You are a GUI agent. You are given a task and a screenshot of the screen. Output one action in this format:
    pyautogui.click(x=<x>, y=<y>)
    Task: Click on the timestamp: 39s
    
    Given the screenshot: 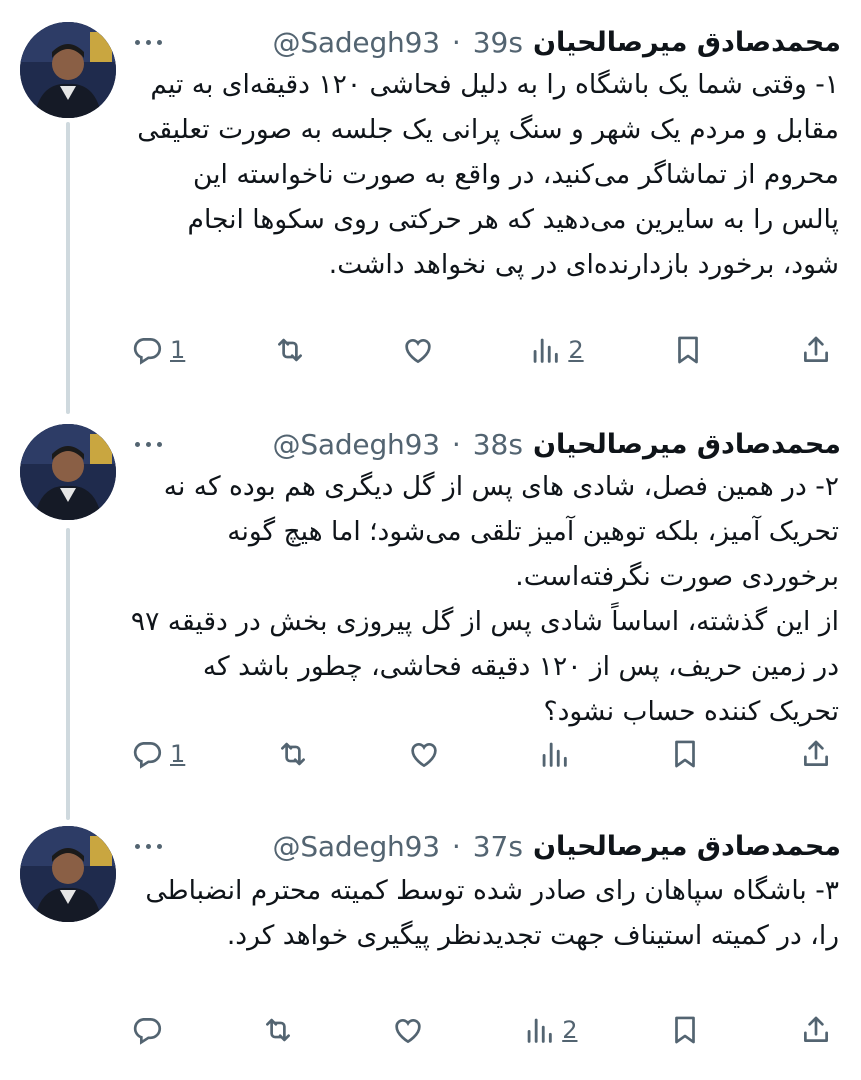 What is the action you would take?
    pyautogui.click(x=498, y=42)
    